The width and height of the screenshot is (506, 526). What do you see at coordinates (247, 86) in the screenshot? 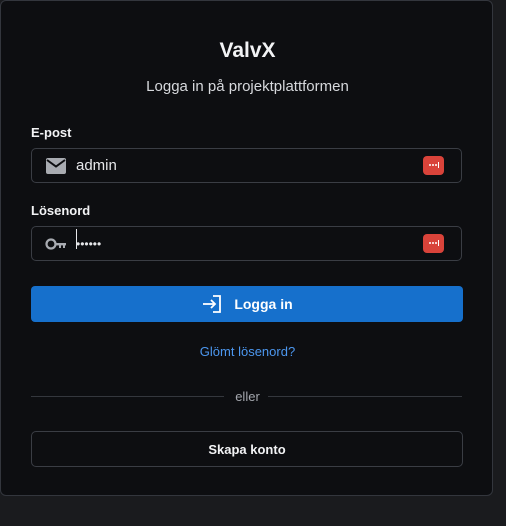
I see `app-subtitle: Logga in på projektplattformen` at bounding box center [247, 86].